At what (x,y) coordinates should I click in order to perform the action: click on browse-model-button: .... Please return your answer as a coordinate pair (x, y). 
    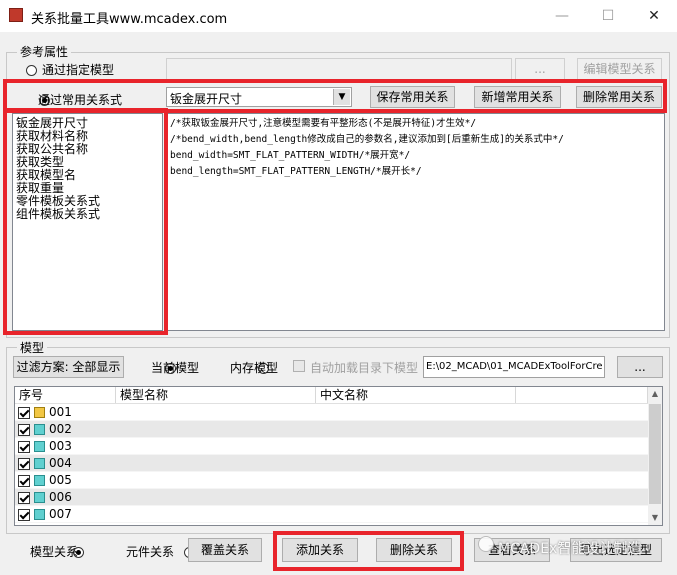
    Looking at the image, I should click on (540, 69).